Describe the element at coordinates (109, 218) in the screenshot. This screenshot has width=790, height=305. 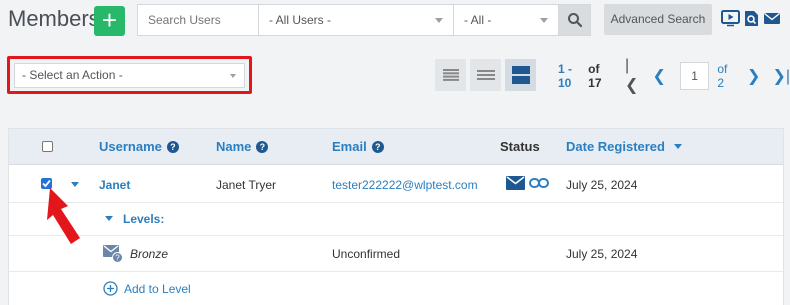
I see `expand-levels-icon` at that location.